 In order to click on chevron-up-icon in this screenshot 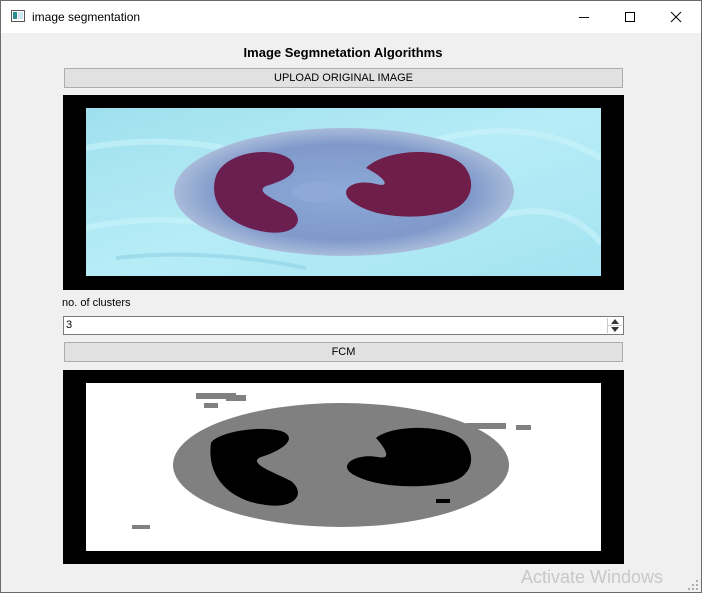, I will do `click(615, 321)`.